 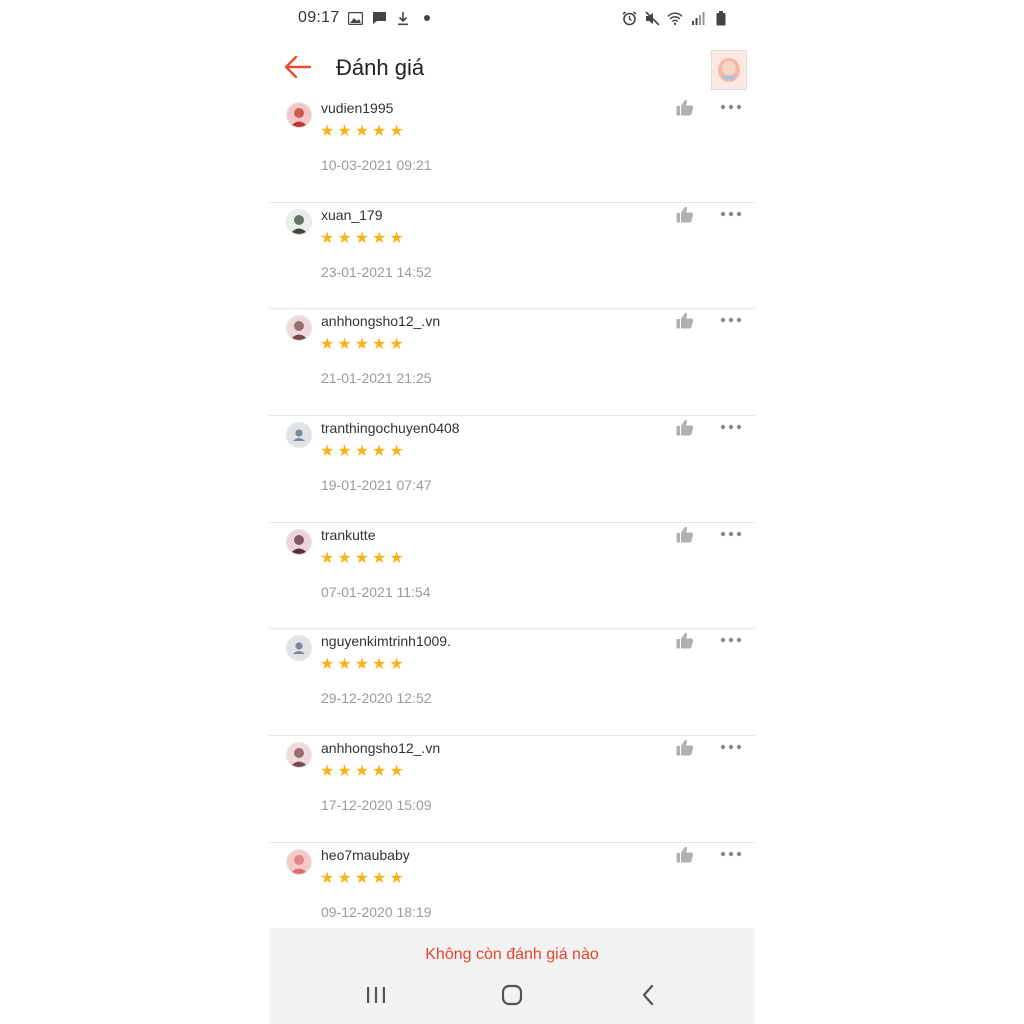 What do you see at coordinates (698, 18) in the screenshot?
I see `signal-icon` at bounding box center [698, 18].